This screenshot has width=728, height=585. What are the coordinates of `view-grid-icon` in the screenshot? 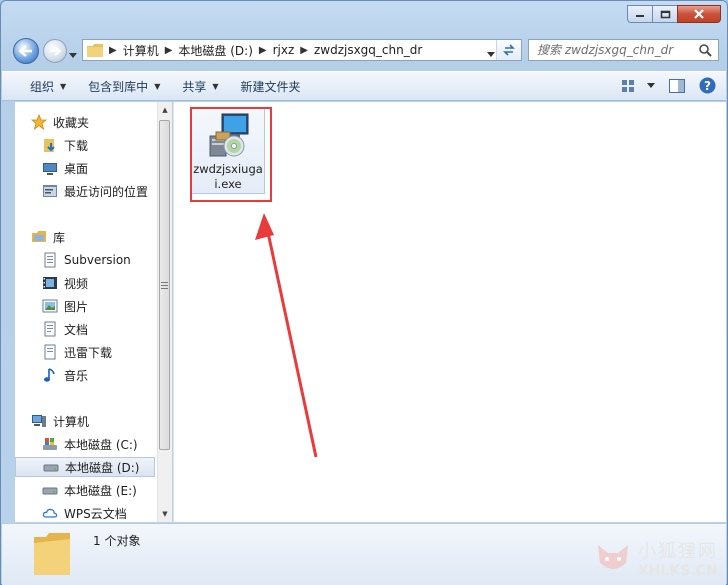 It's located at (628, 85).